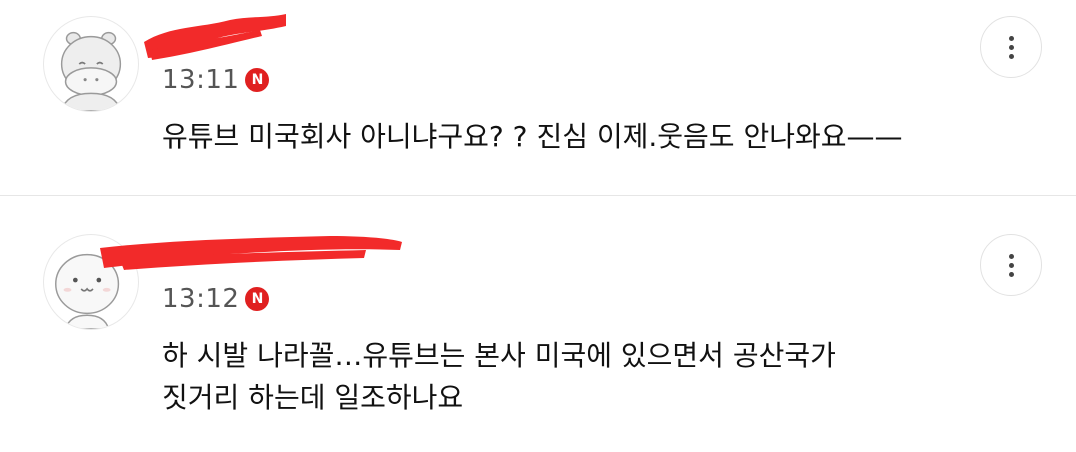 The image size is (1076, 452). Describe the element at coordinates (201, 299) in the screenshot. I see `comment-time: 13:12` at that location.